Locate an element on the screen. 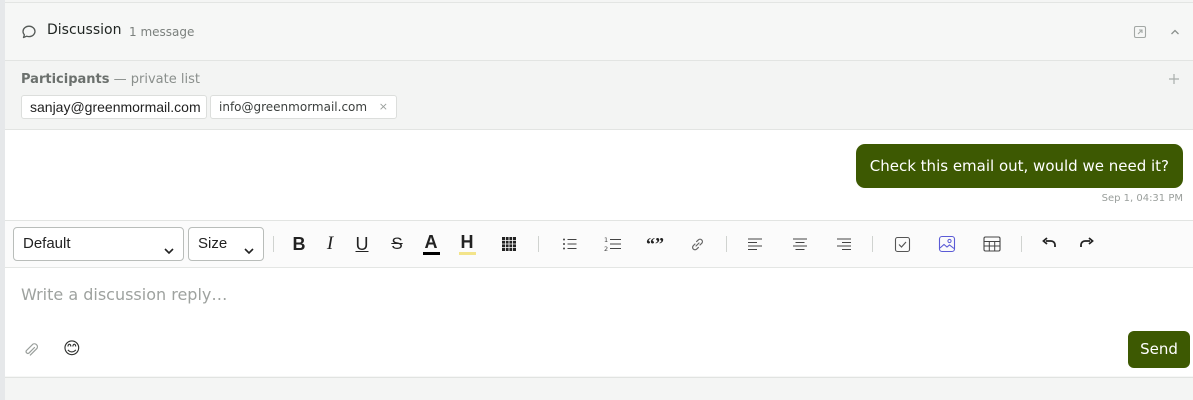  link-icon is located at coordinates (697, 244).